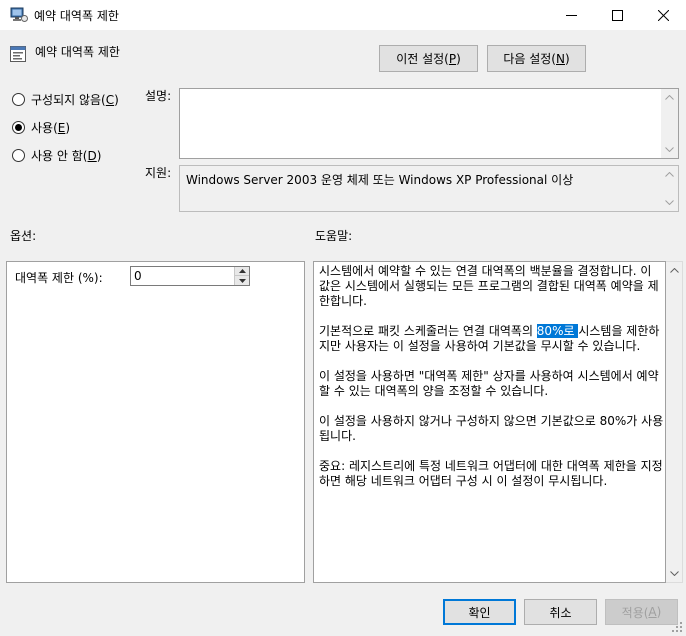 The width and height of the screenshot is (686, 636). What do you see at coordinates (458, 58) in the screenshot?
I see `previous-setting-label-end: )` at bounding box center [458, 58].